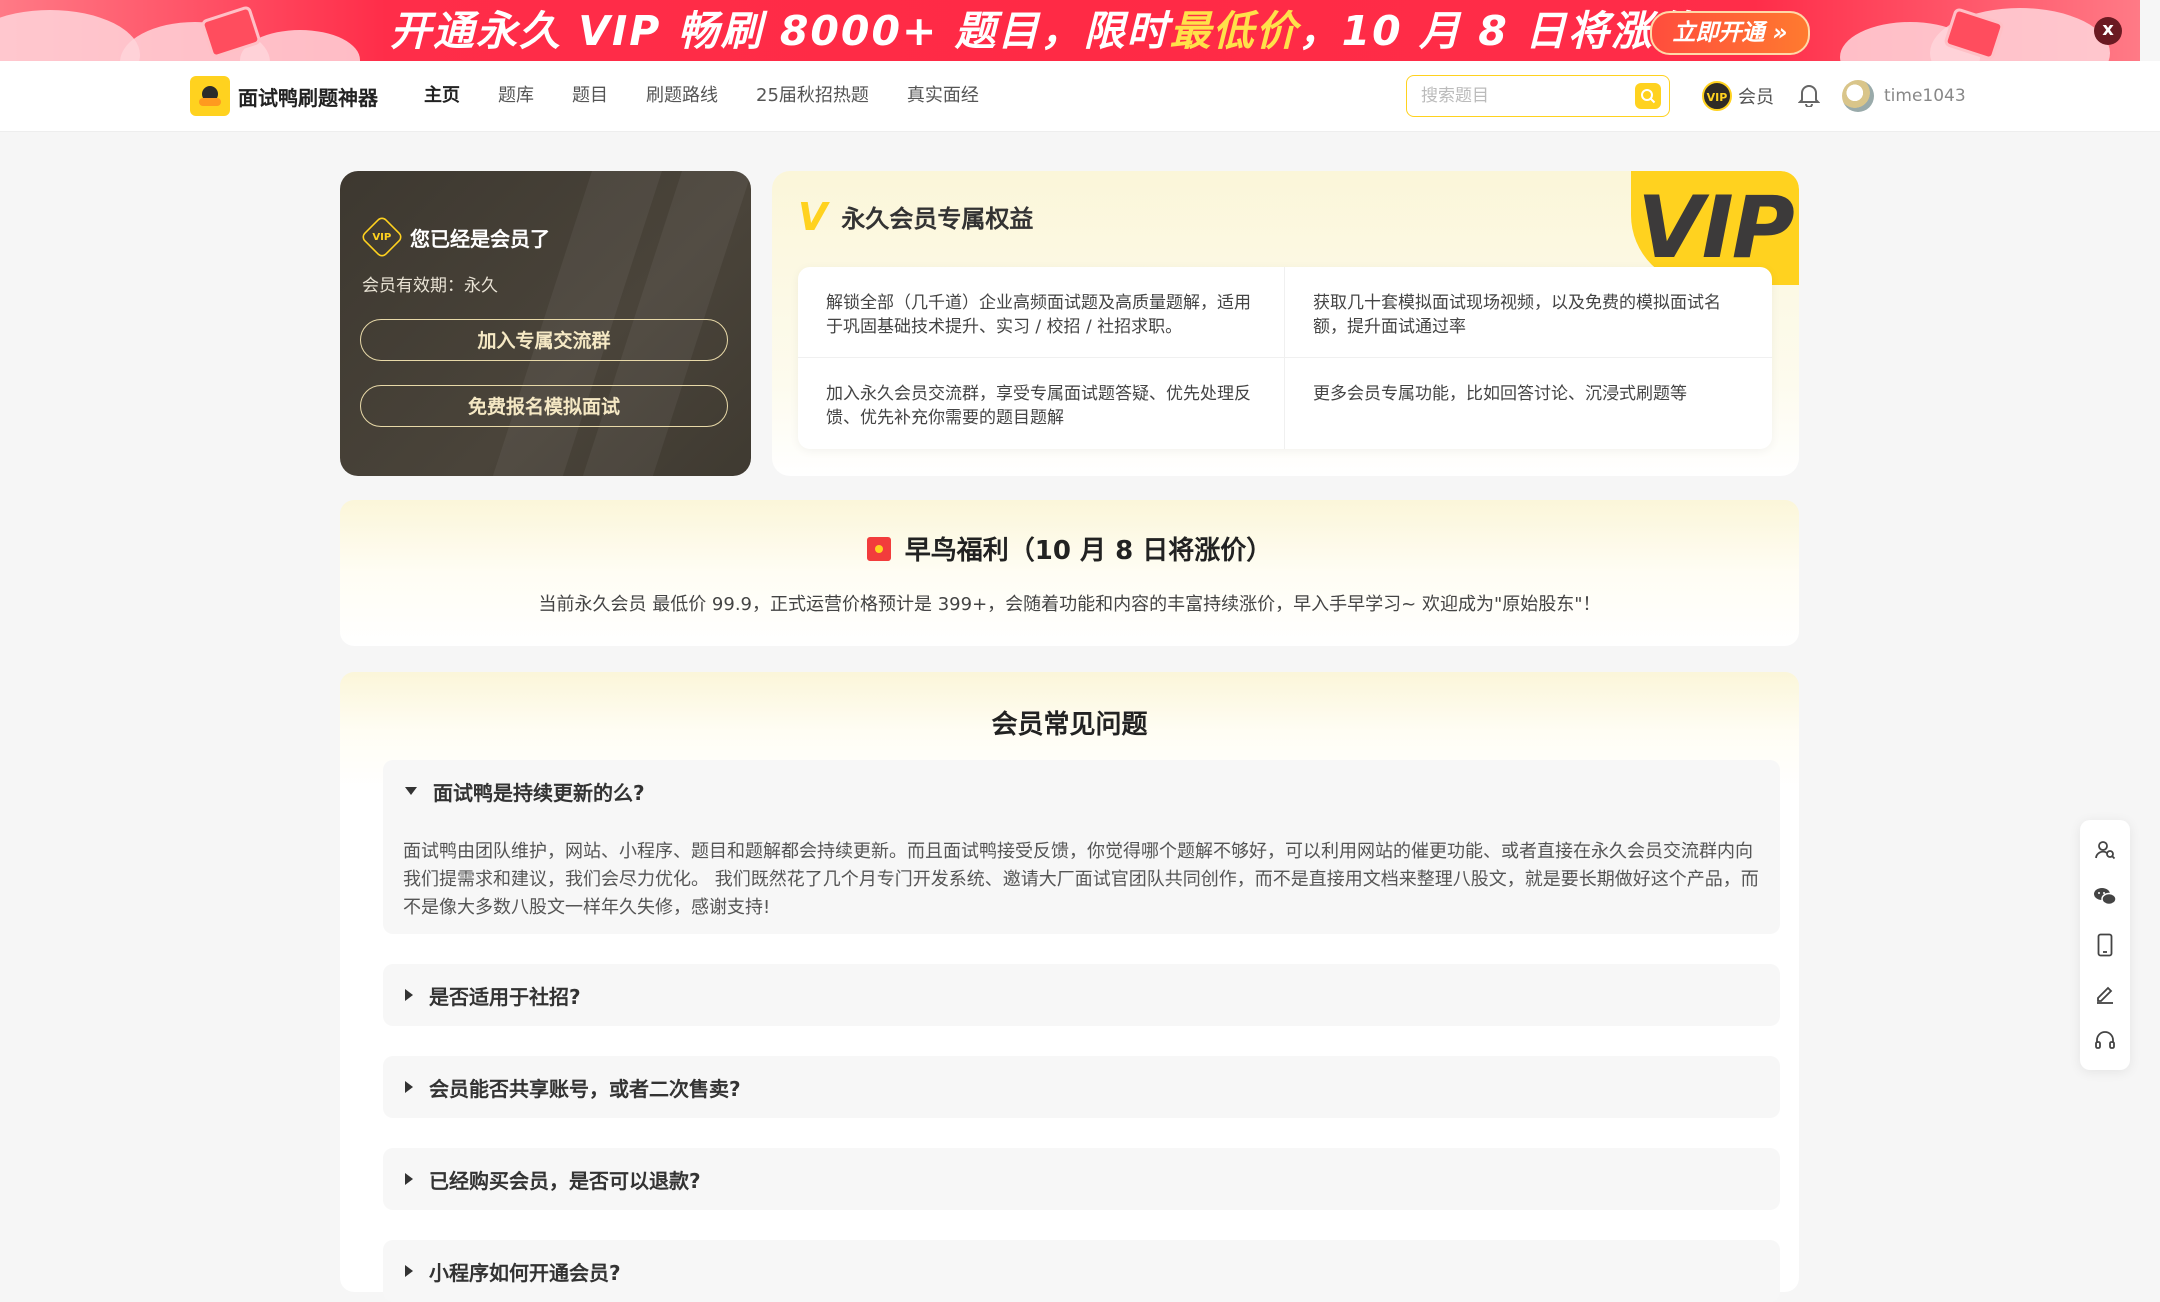  I want to click on side-btn-edit, so click(2105, 993).